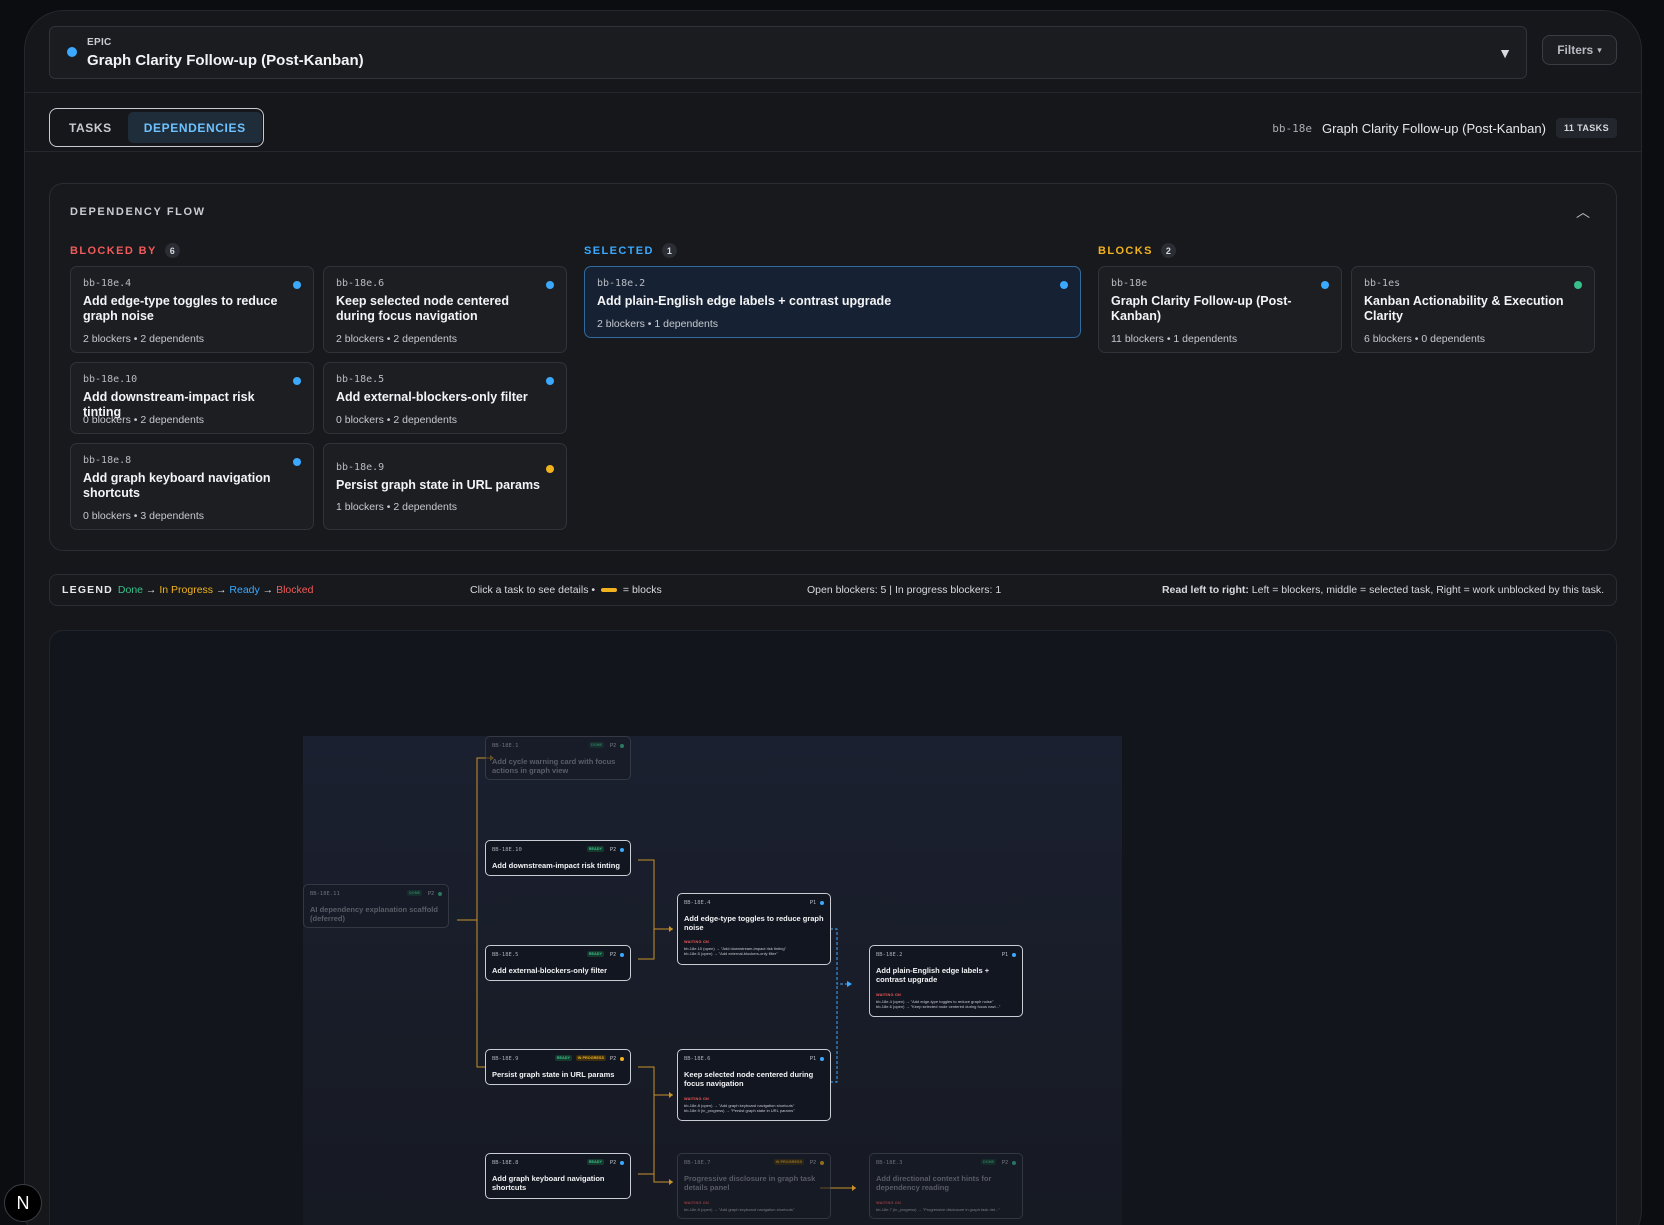 This screenshot has height=1225, width=1664. What do you see at coordinates (550, 970) in the screenshot?
I see `graph-node-title: Add external-blockers-only filter` at bounding box center [550, 970].